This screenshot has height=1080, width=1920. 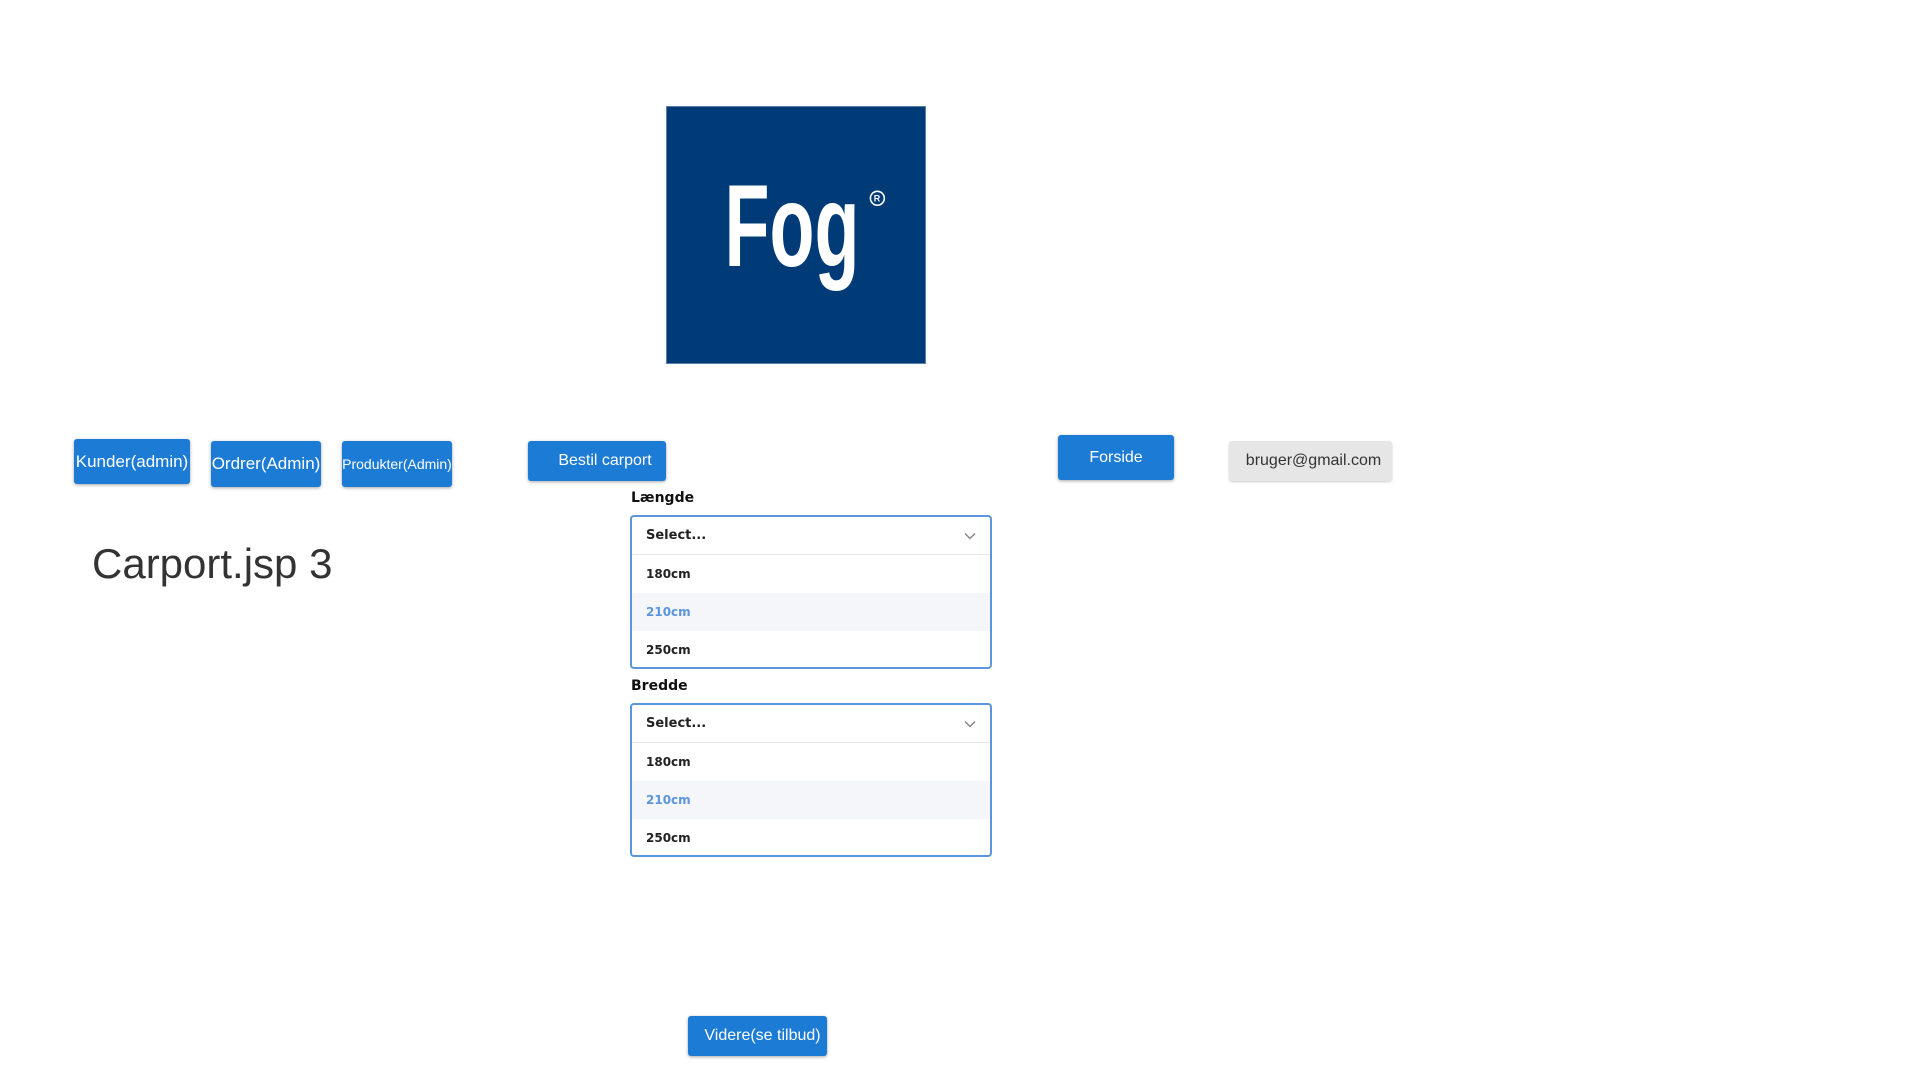 I want to click on length-select: Select... 180cm 210cm 250cm, so click(x=811, y=592).